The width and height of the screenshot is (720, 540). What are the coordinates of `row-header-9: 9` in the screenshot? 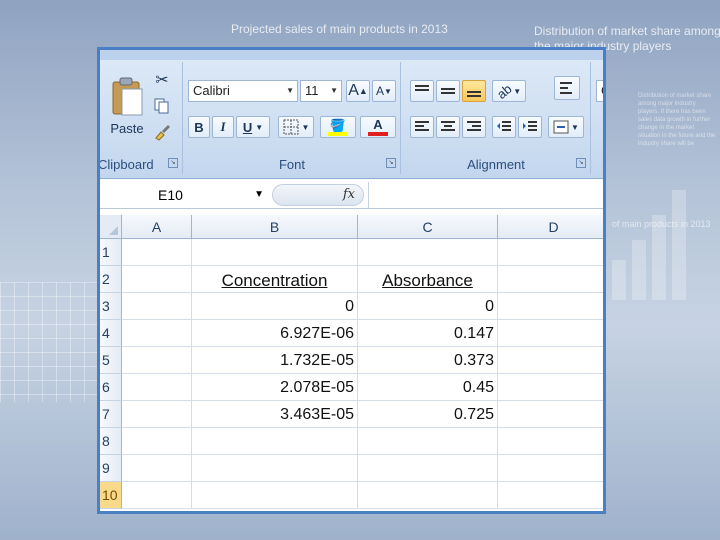 It's located at (111, 468).